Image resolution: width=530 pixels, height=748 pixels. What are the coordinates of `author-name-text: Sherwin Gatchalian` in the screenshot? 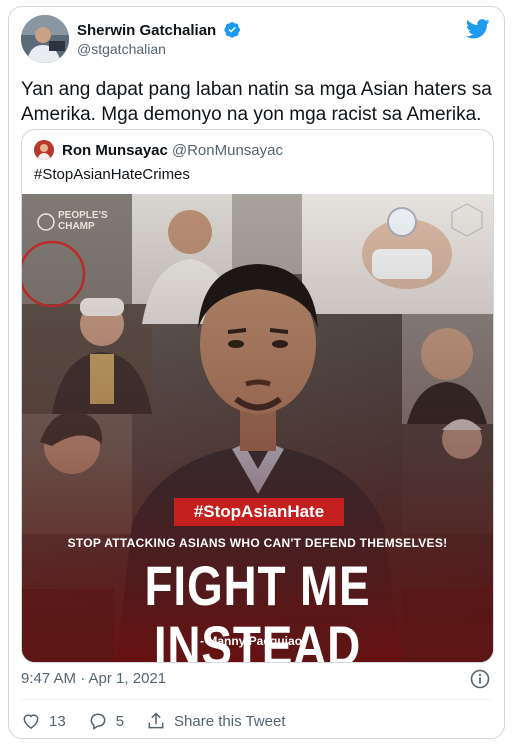 It's located at (146, 30).